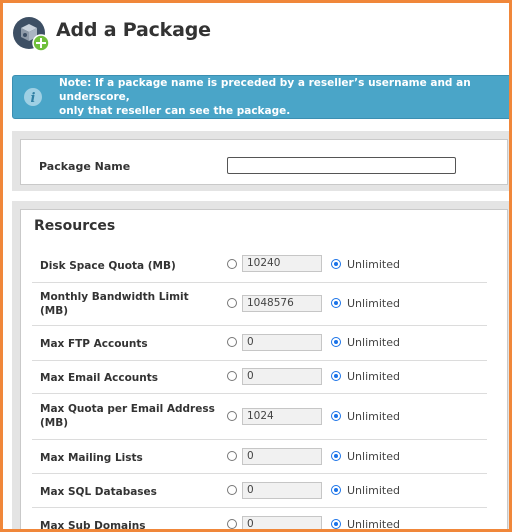 This screenshot has width=512, height=532. What do you see at coordinates (175, 111) in the screenshot?
I see `note-line-2: only that reseller can see the package.` at bounding box center [175, 111].